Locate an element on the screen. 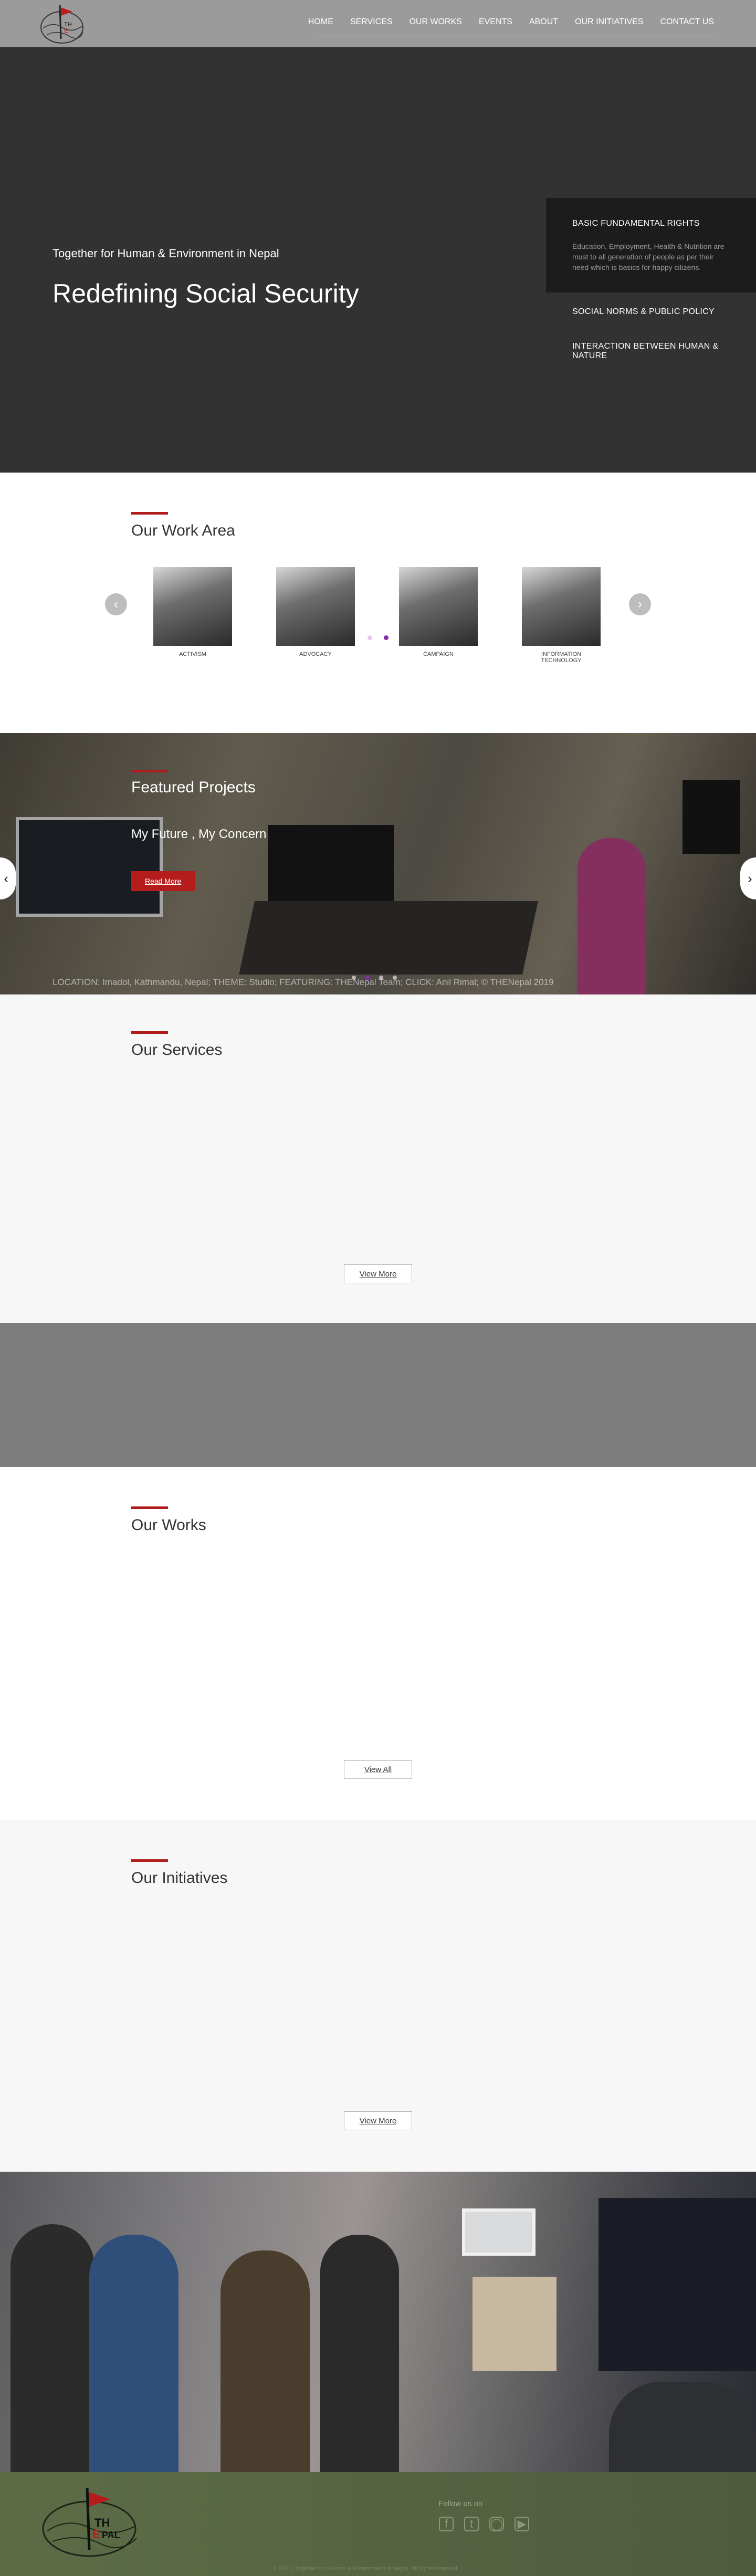 This screenshot has width=756, height=2576. gray-banner is located at coordinates (378, 1395).